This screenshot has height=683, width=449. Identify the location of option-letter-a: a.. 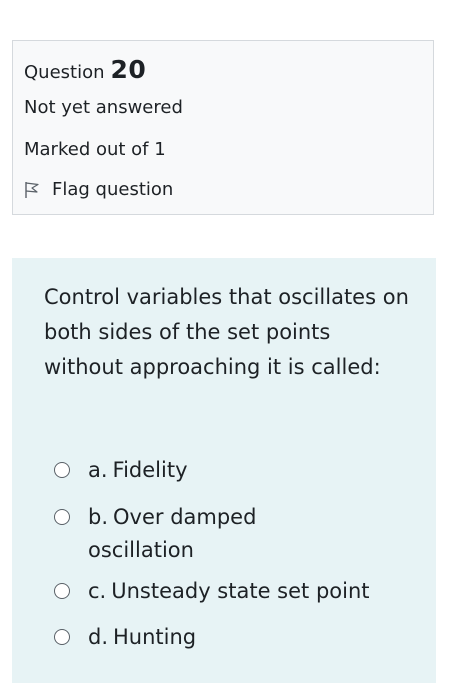
(98, 470).